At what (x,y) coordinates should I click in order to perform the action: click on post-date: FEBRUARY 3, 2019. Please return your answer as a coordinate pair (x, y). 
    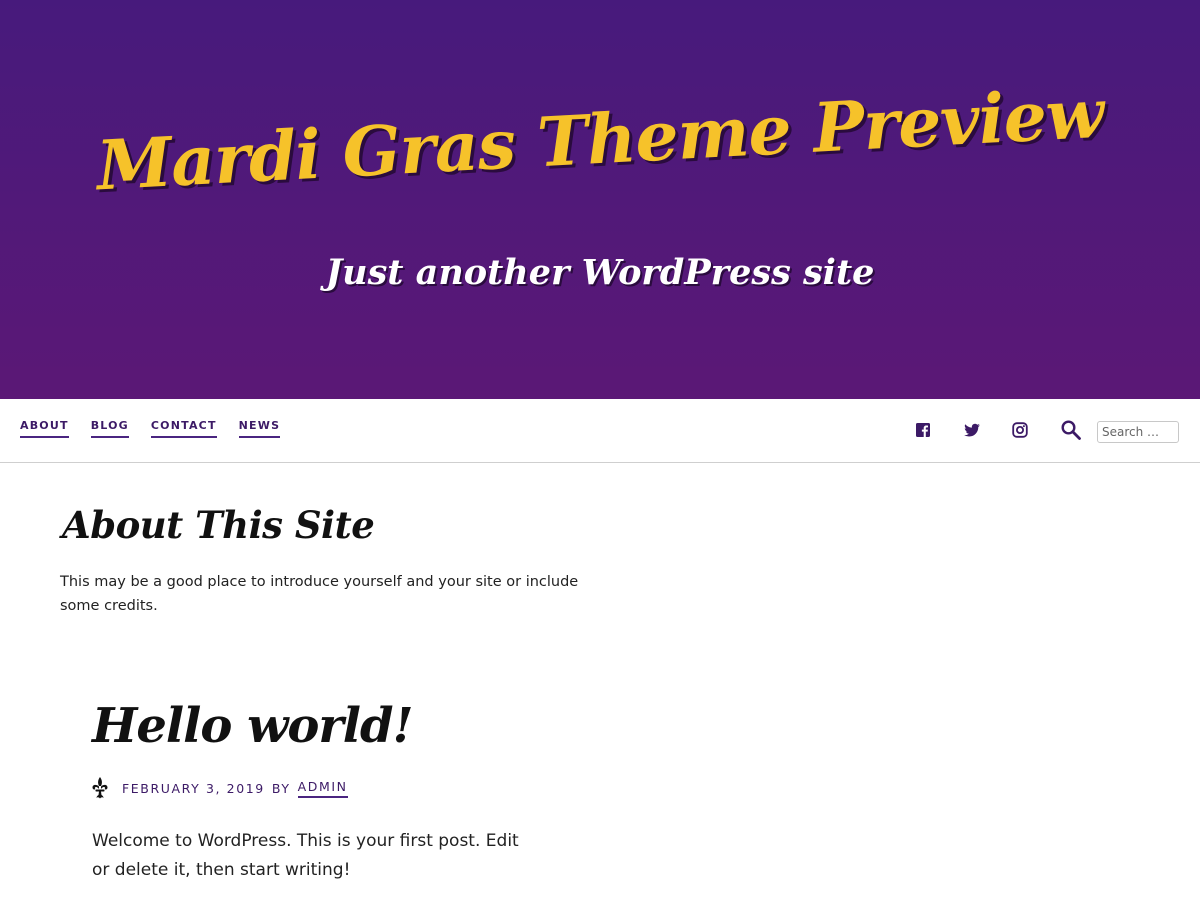
    Looking at the image, I should click on (193, 788).